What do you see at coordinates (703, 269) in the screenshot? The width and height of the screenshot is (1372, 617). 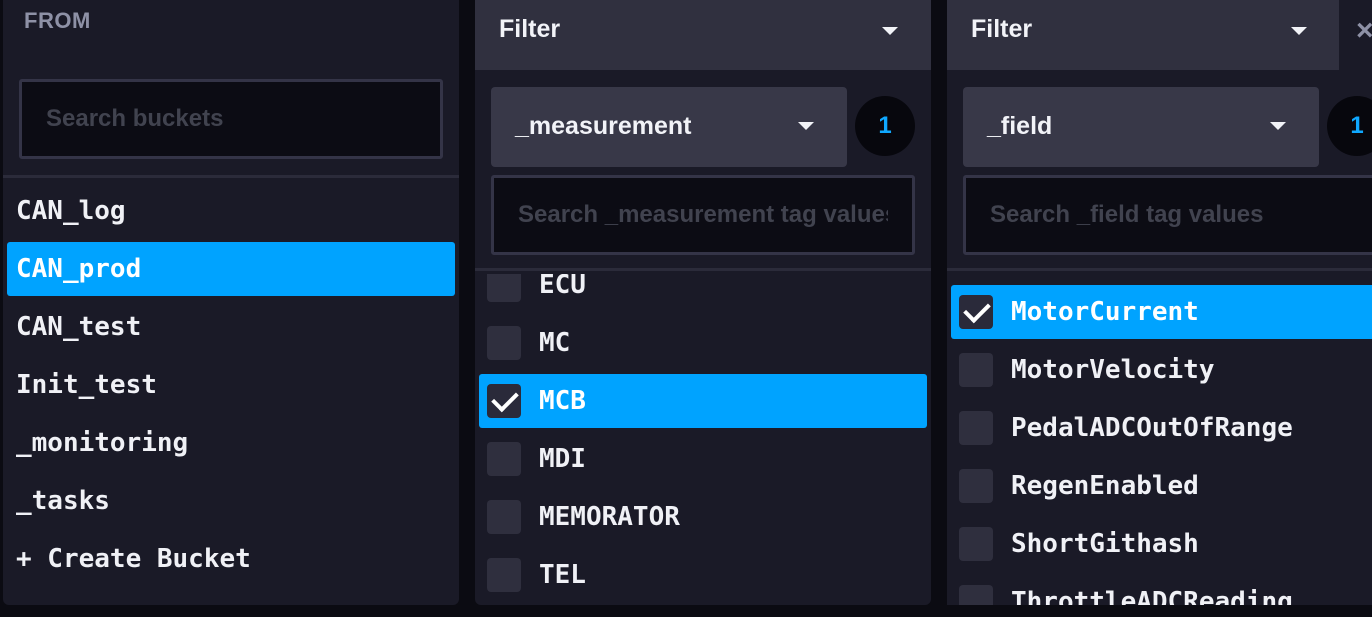 I see `measurement-divider` at bounding box center [703, 269].